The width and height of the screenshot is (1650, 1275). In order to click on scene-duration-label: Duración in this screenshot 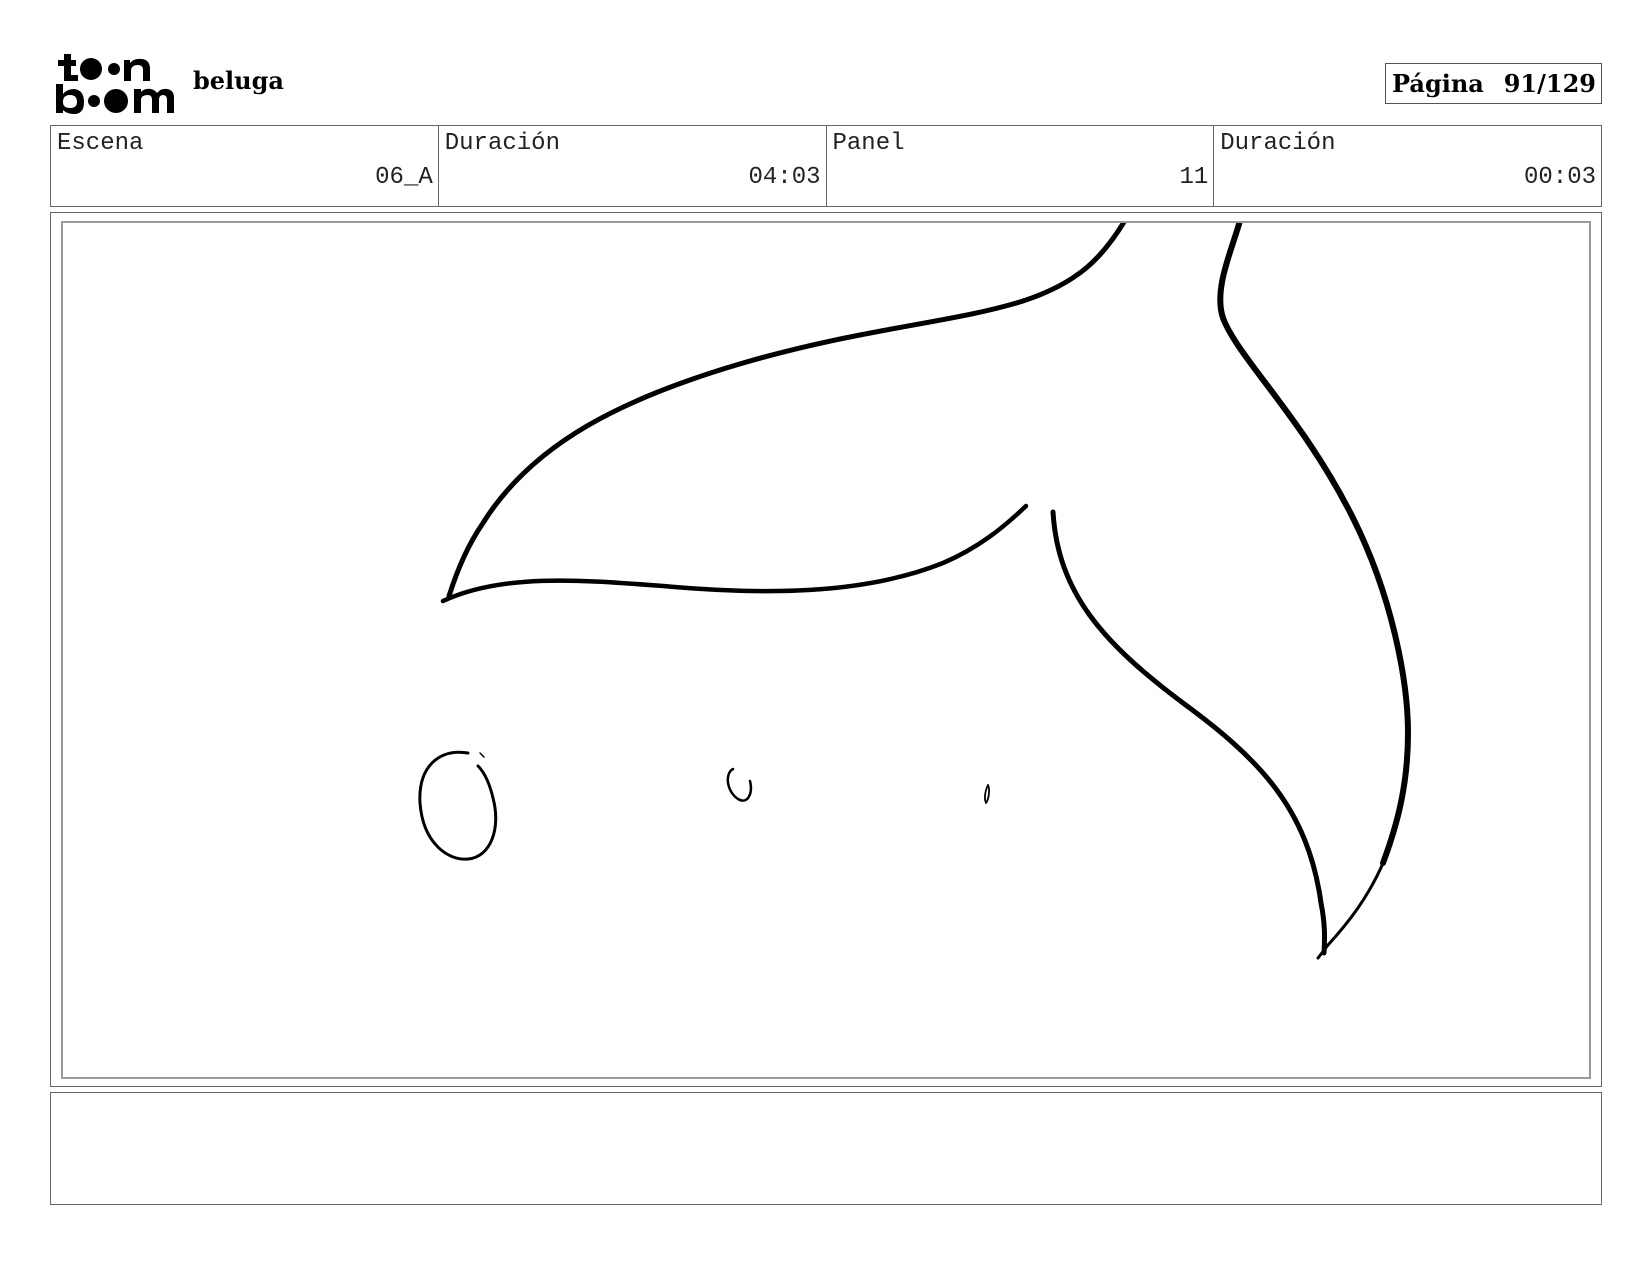, I will do `click(502, 143)`.